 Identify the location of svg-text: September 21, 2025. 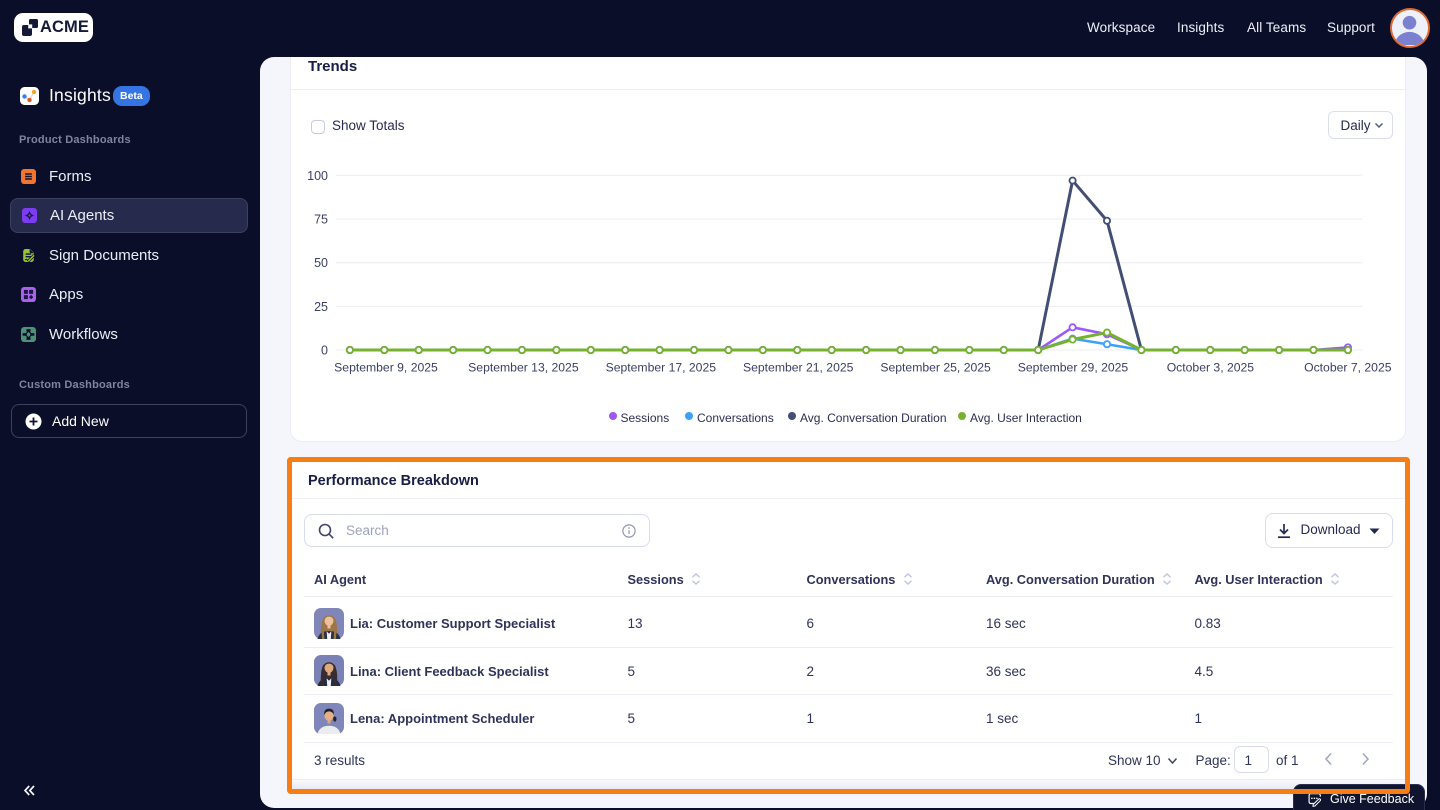
(798, 368).